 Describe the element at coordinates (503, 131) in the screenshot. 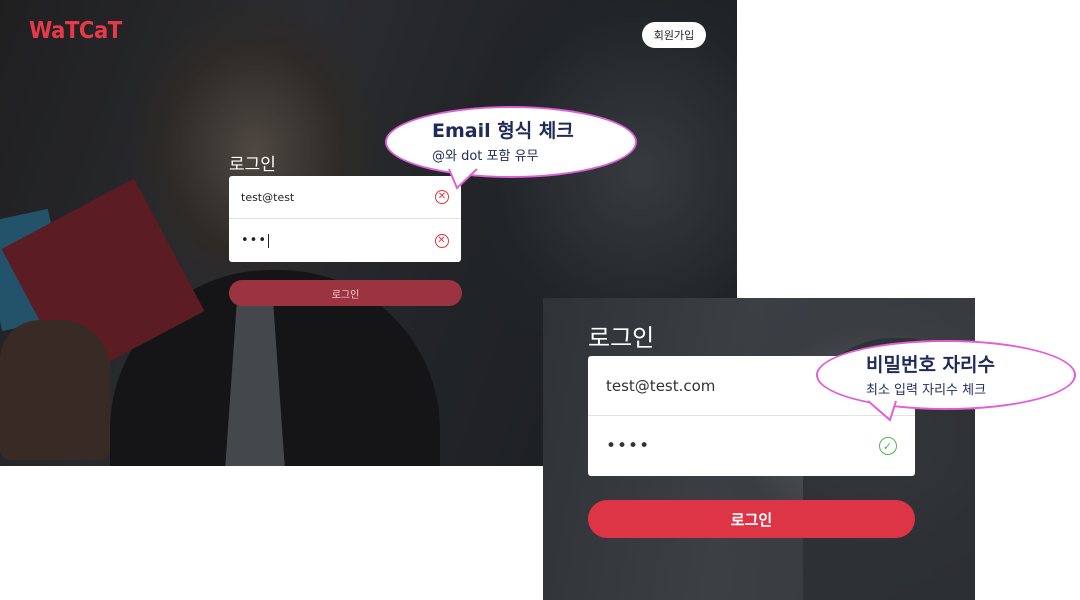

I see `email-callout-title: Email 형식 체크` at that location.